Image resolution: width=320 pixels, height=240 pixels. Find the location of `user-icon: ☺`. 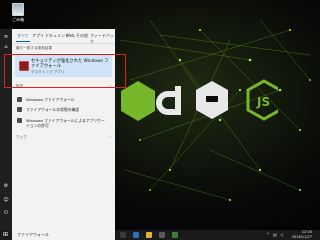

user-icon: ☺ is located at coordinates (6, 200).